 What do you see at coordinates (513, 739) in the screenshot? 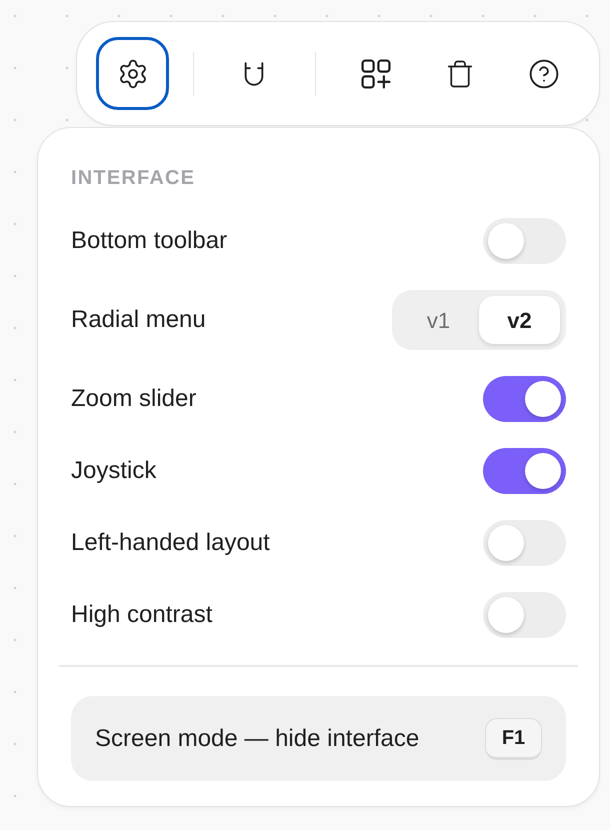
I see `shortcut-key: F1` at bounding box center [513, 739].